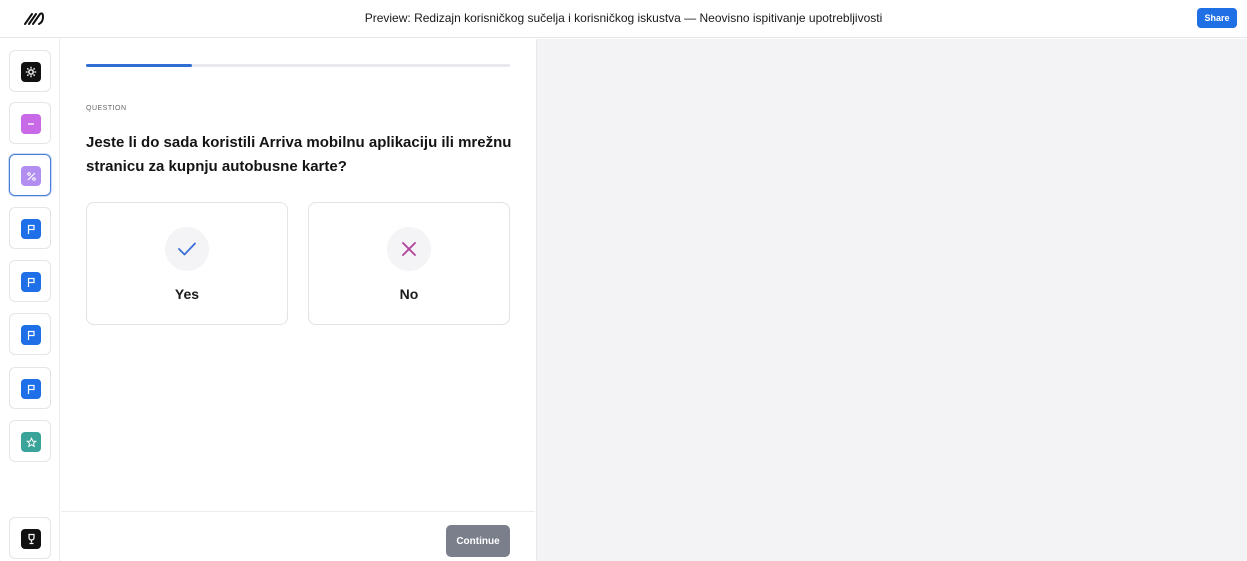 This screenshot has width=1247, height=561. I want to click on sidebar-item-trophy, so click(30, 538).